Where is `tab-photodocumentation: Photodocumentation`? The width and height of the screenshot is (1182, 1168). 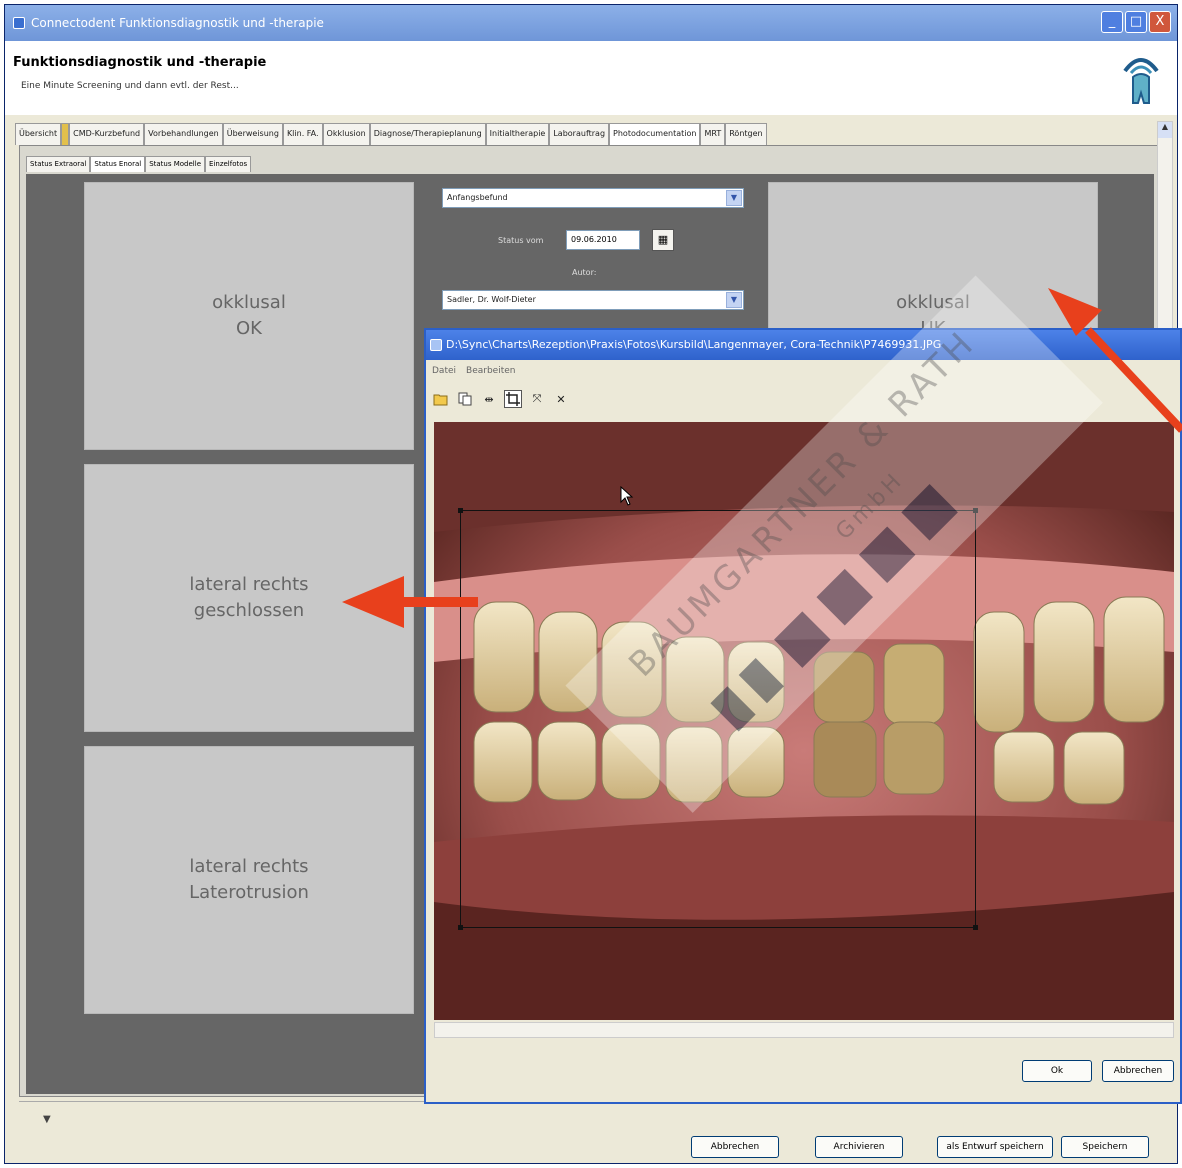
tab-photodocumentation: Photodocumentation is located at coordinates (655, 134).